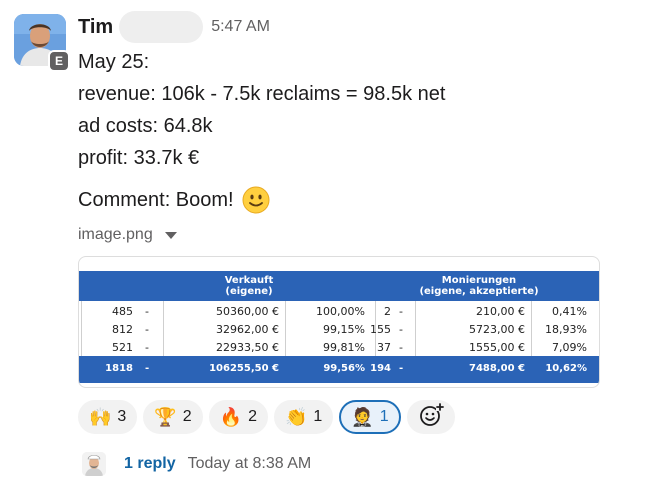 The height and width of the screenshot is (500, 647). What do you see at coordinates (296, 417) in the screenshot?
I see `clapping-hands-icon: 👏` at bounding box center [296, 417].